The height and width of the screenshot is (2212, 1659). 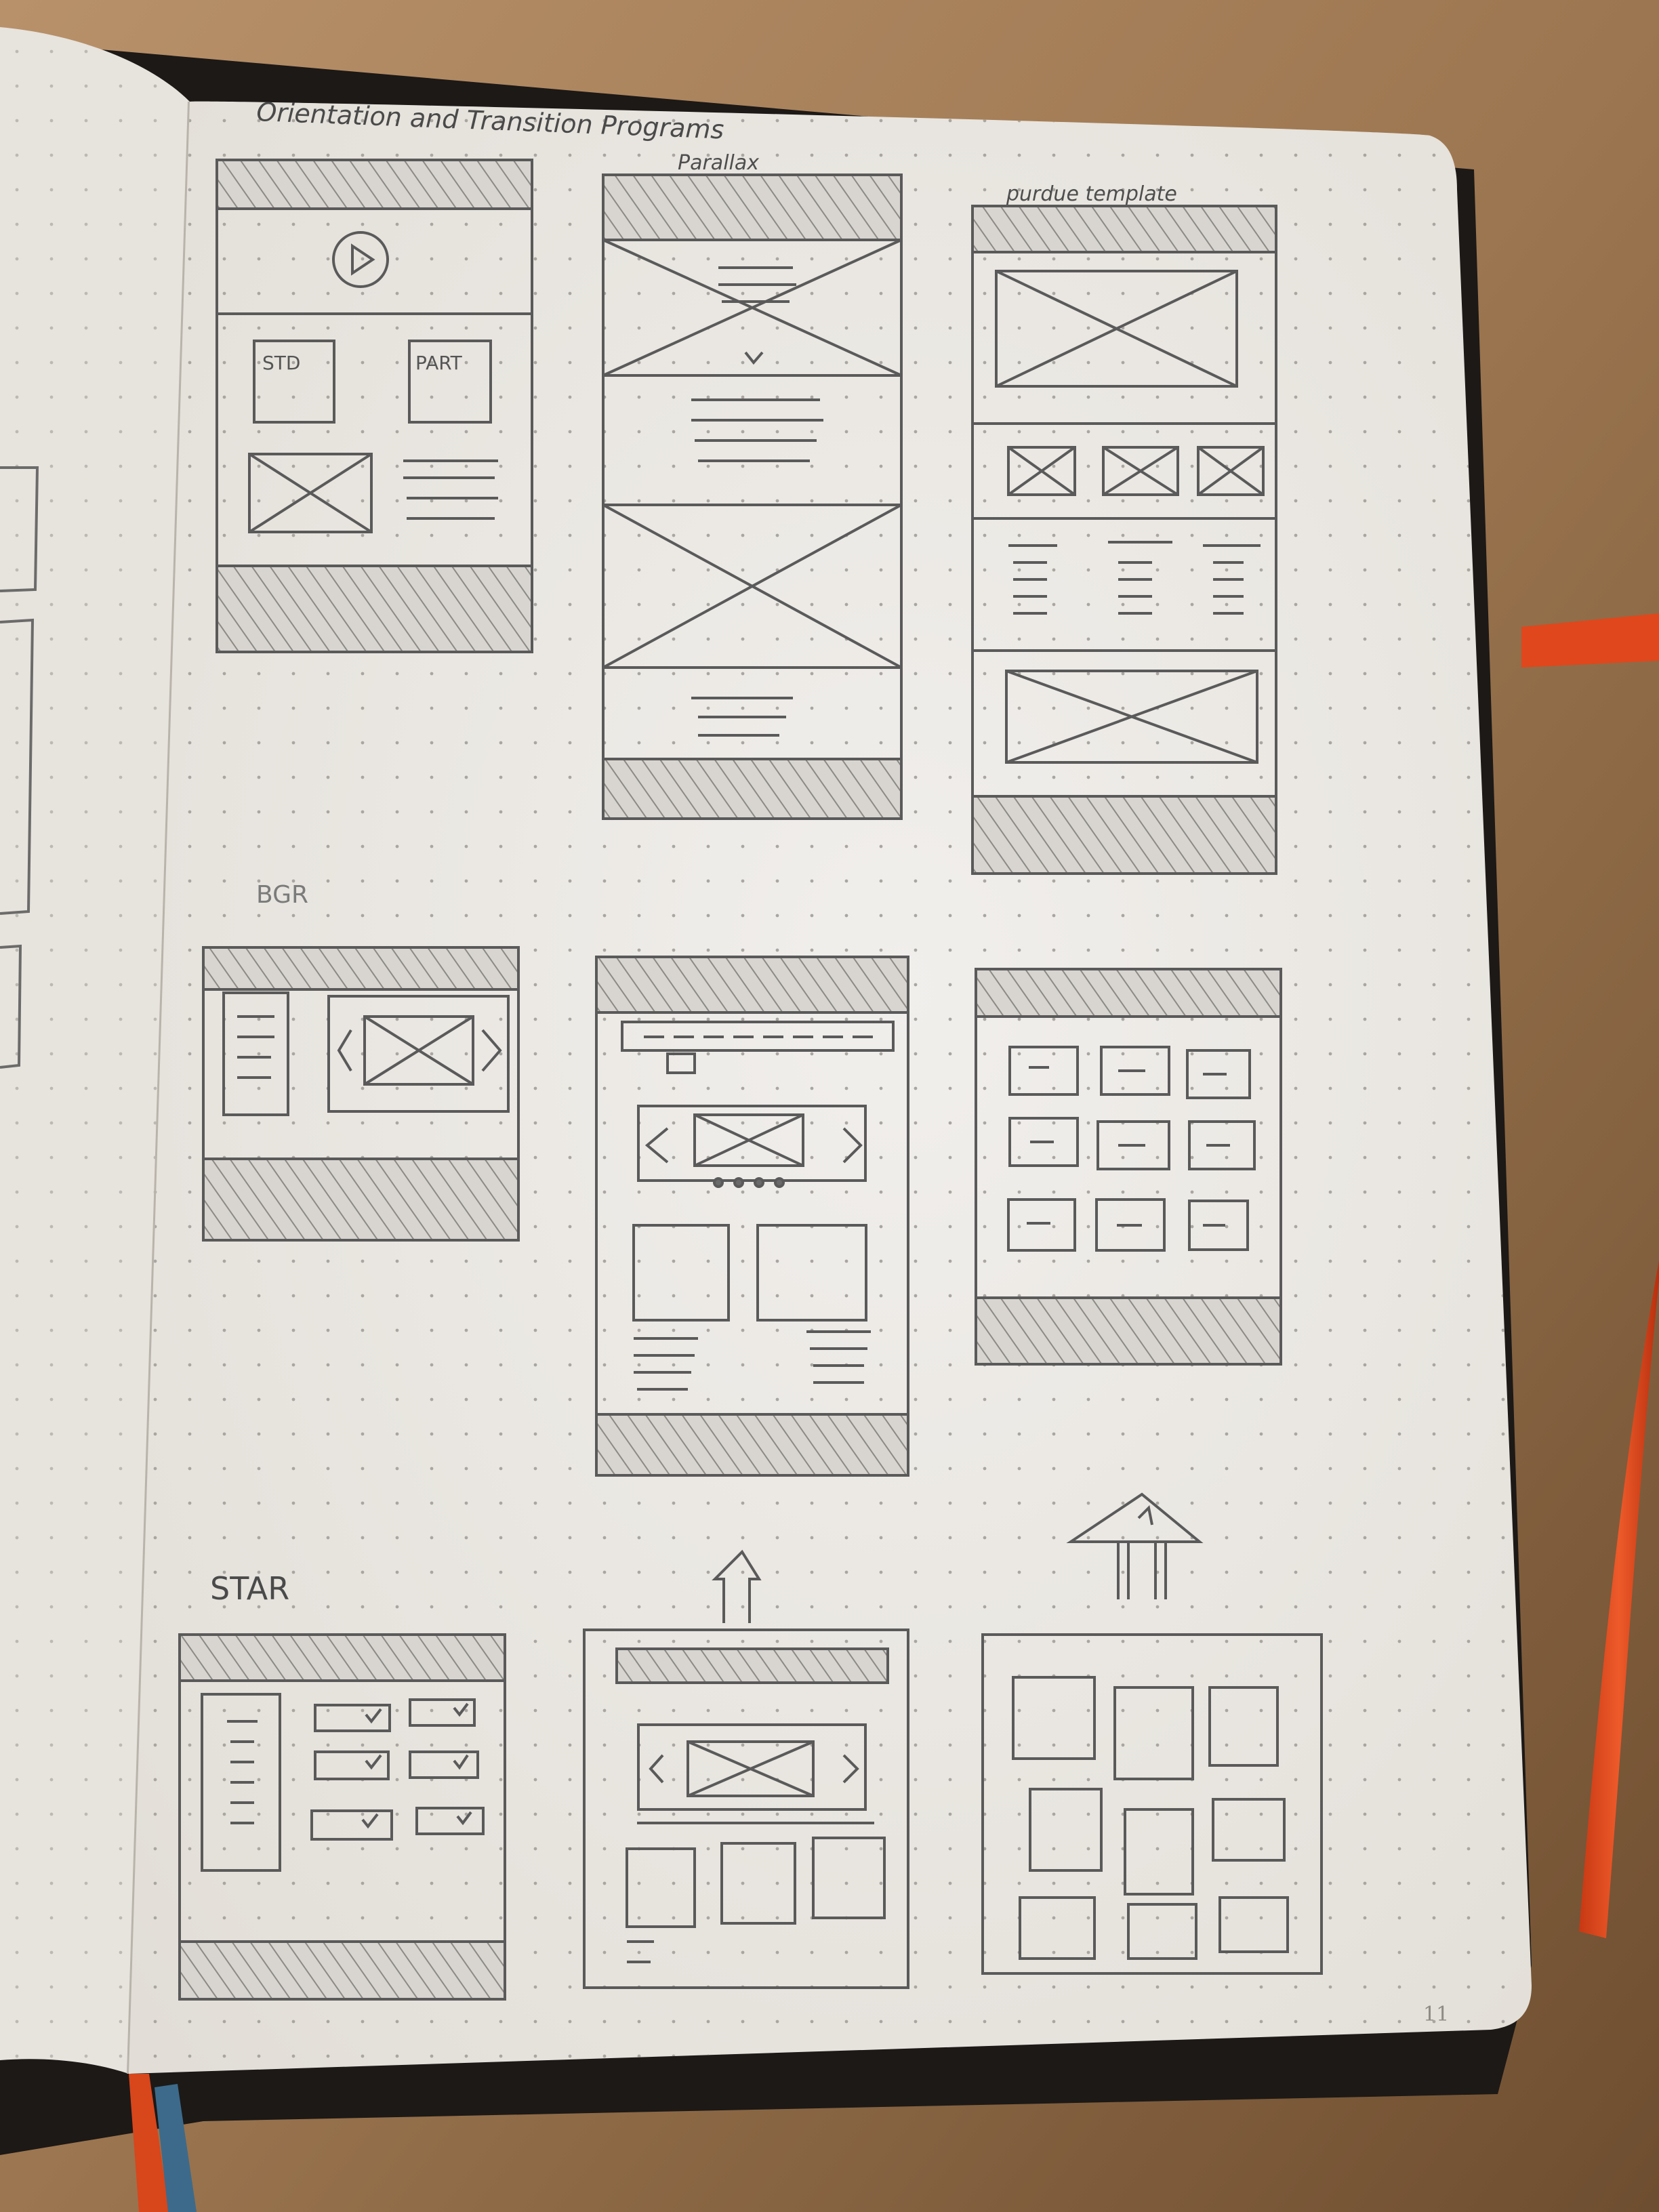 I want to click on purdue-label: purdue template, so click(x=1091, y=194).